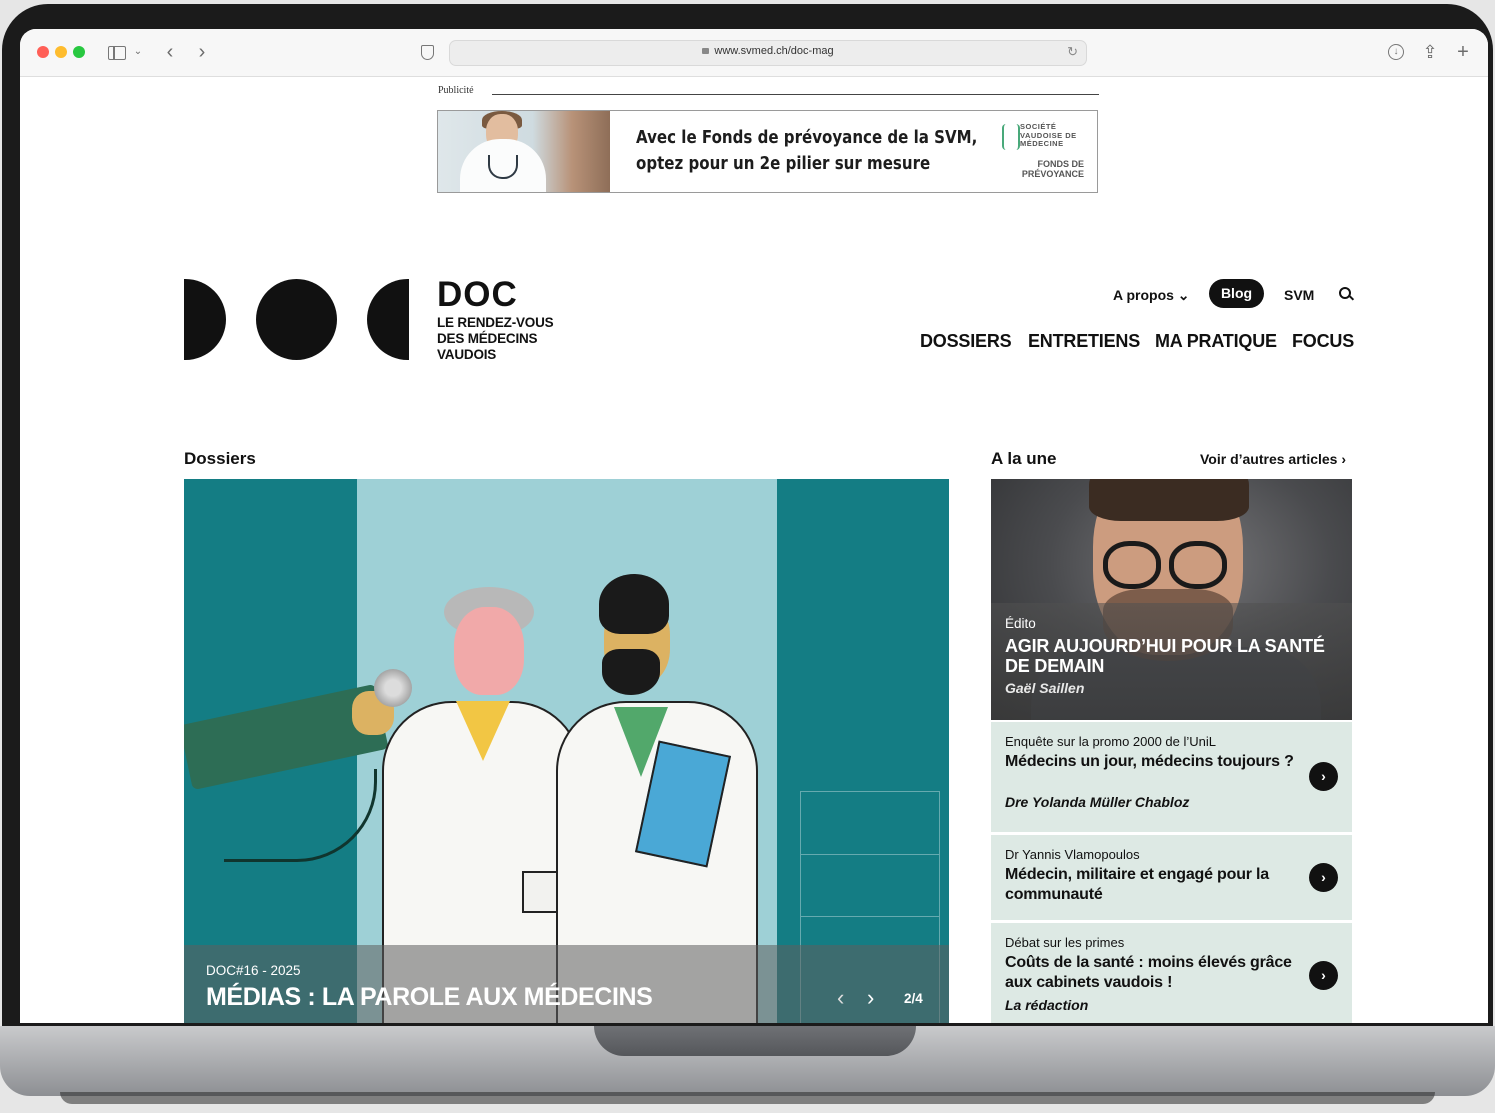 Image resolution: width=1495 pixels, height=1113 pixels. I want to click on browser-toolbar: ⌄ ‹ › www.svmed.ch/doc-mag ↻ ↓ ⇪ +, so click(754, 53).